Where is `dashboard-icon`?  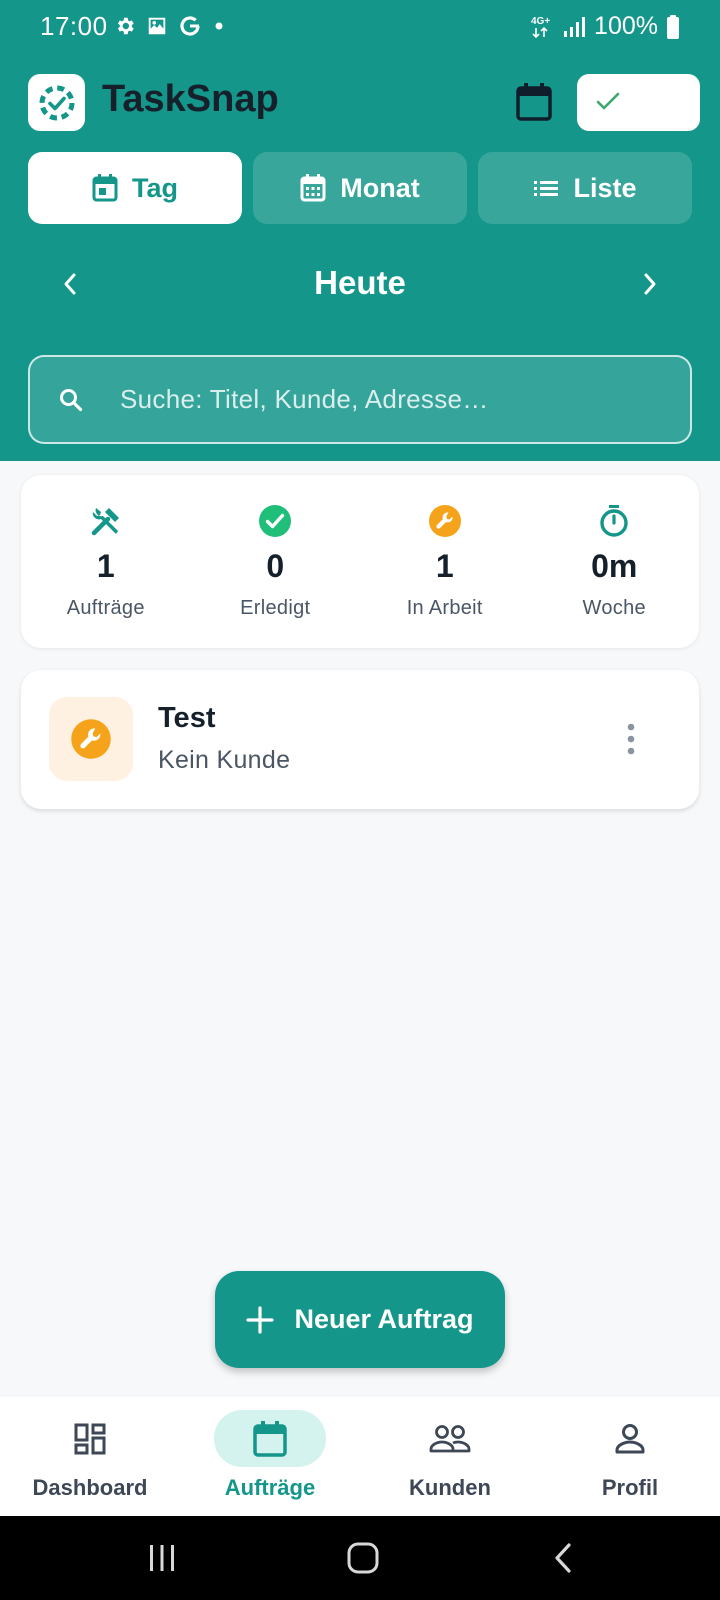
dashboard-icon is located at coordinates (90, 1438).